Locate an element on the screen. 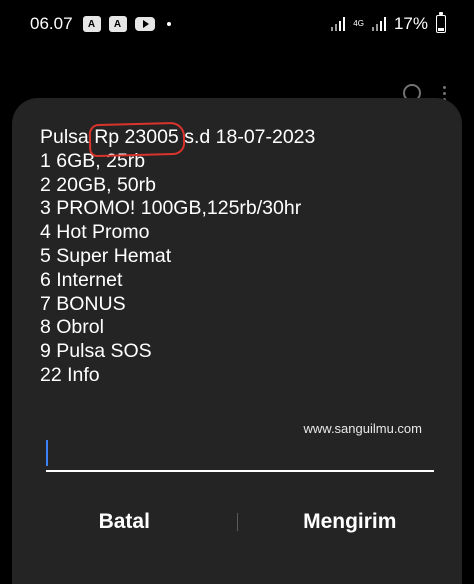  menu-option: 5 Super Hemat is located at coordinates (106, 255).